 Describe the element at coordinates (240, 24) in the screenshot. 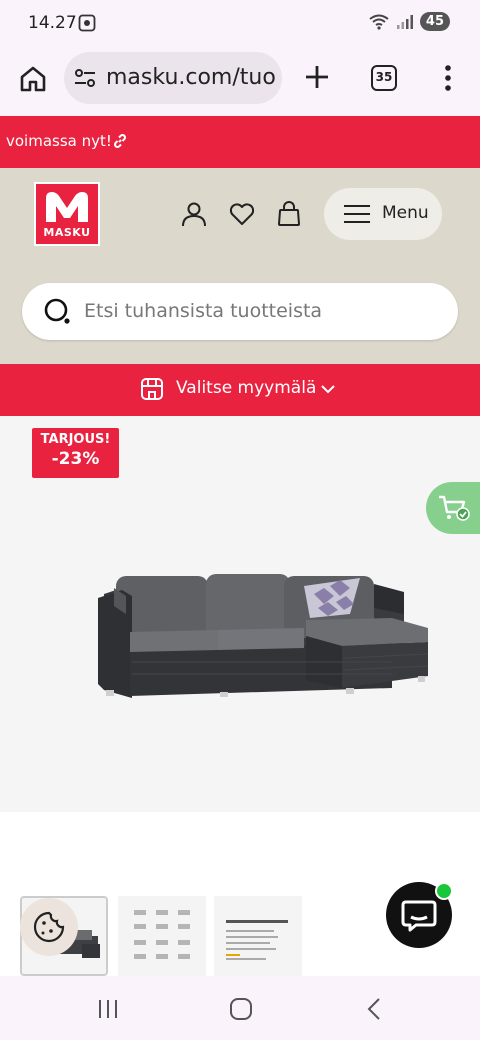

I see `status-bar: 14.27 45` at that location.